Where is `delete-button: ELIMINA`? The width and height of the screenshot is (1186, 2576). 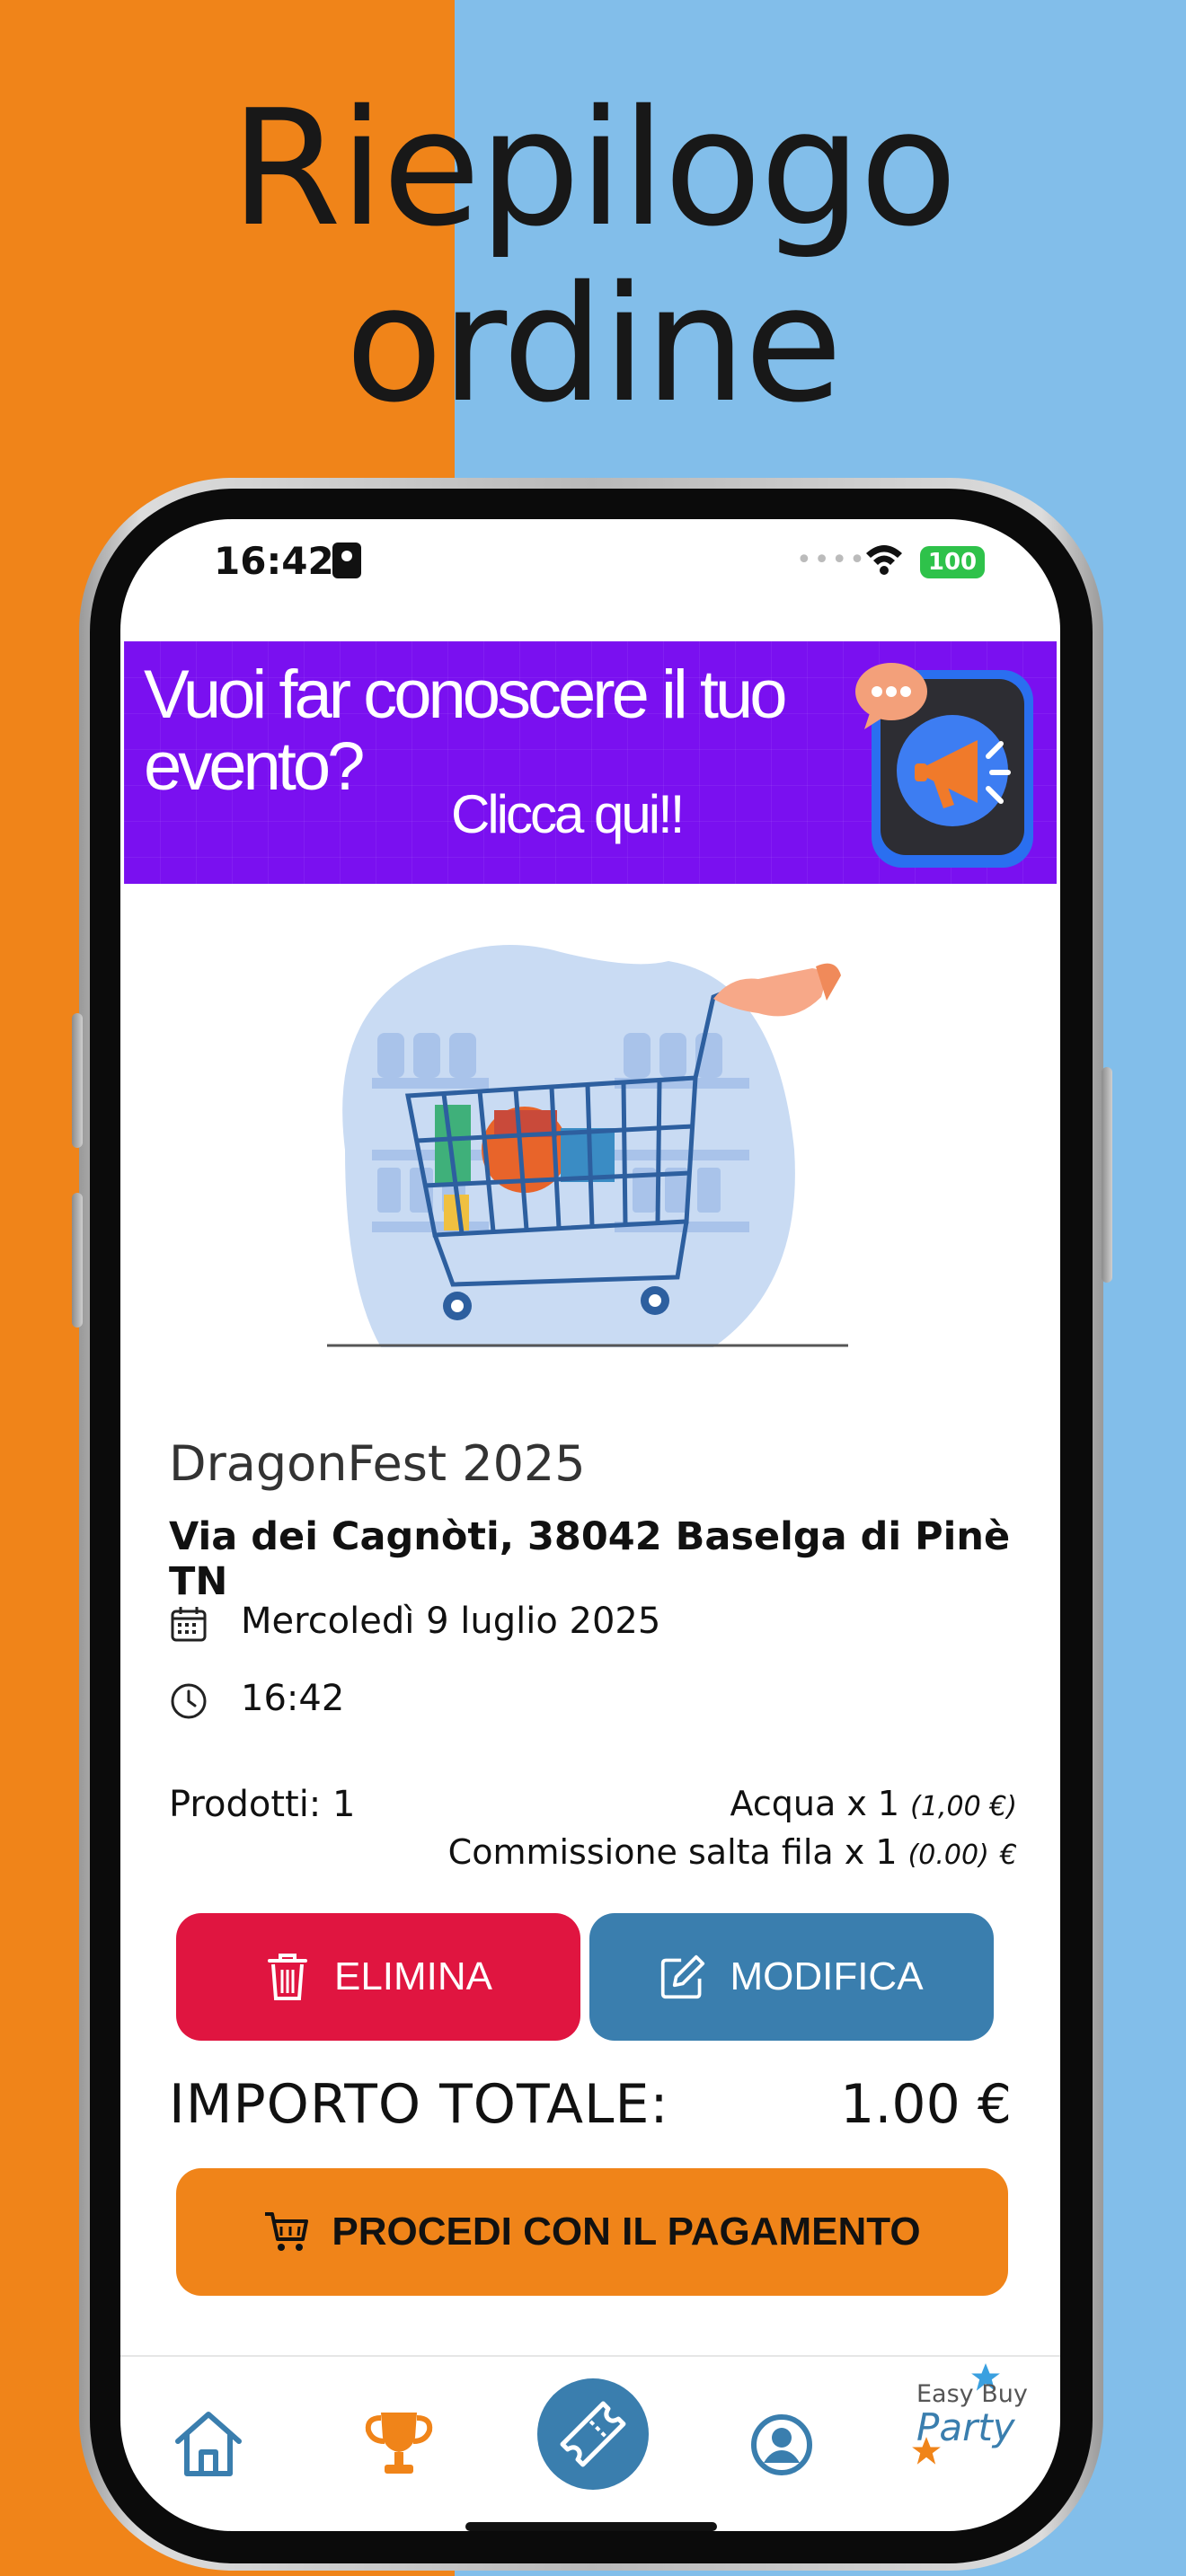
delete-button: ELIMINA is located at coordinates (378, 1977).